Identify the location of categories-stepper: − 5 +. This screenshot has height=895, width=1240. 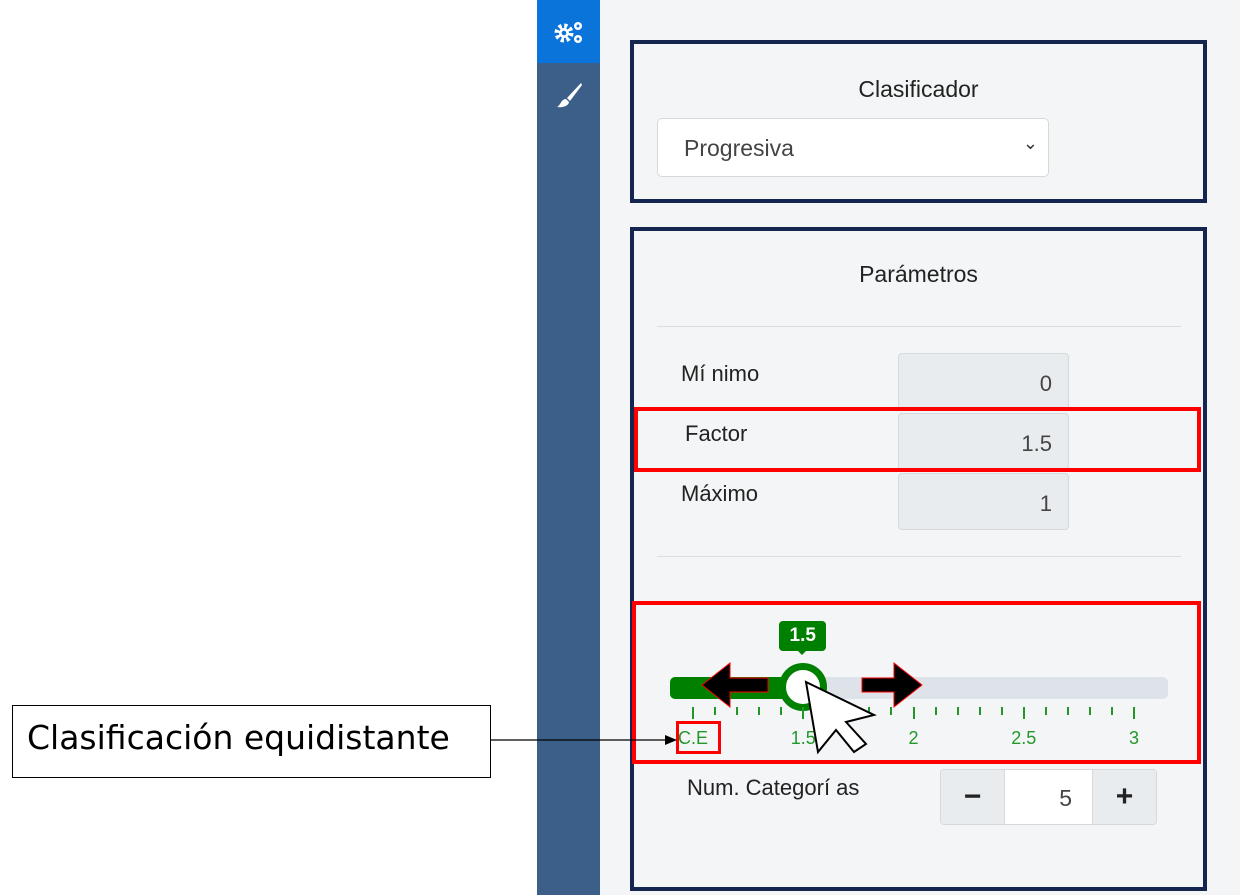
(1048, 797).